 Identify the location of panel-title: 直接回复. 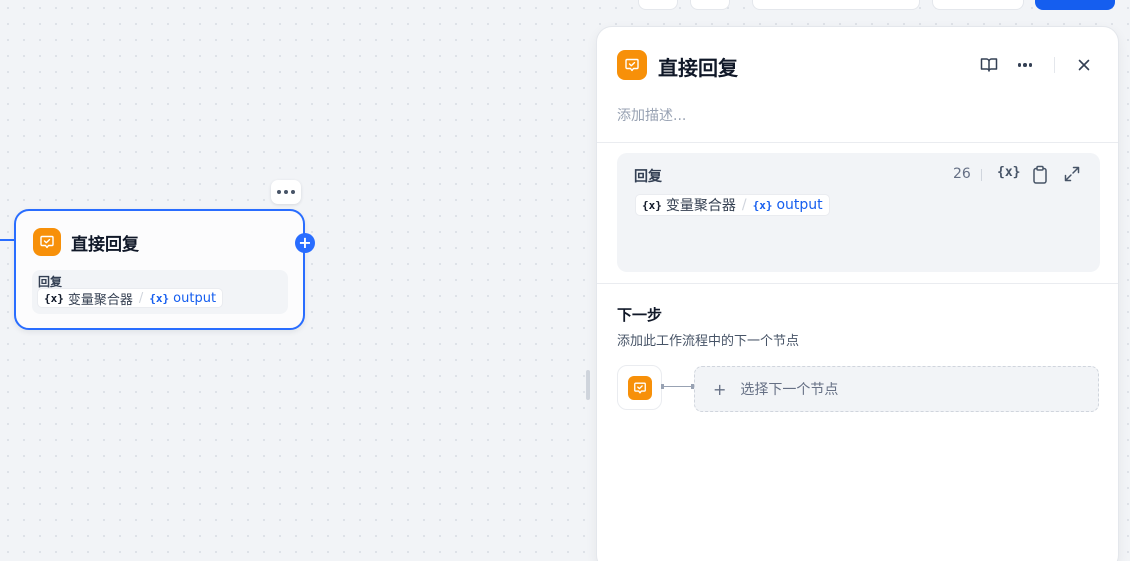
(698, 66).